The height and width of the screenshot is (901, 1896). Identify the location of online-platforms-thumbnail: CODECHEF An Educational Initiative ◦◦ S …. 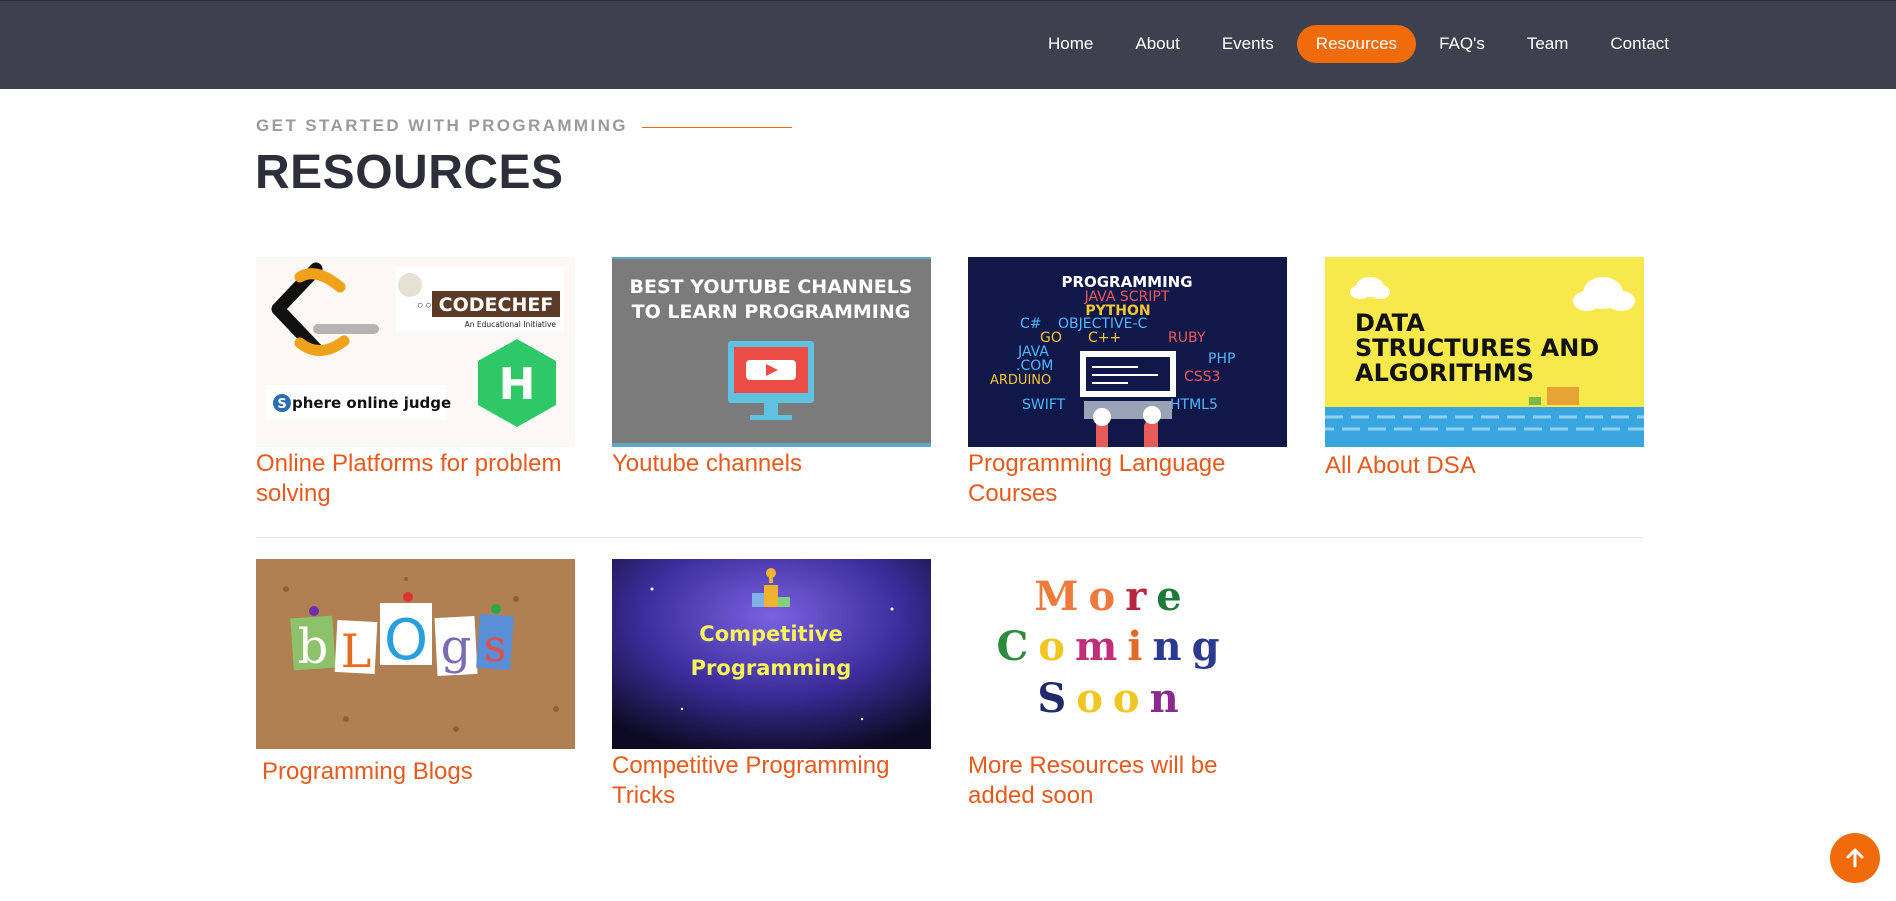
(415, 352).